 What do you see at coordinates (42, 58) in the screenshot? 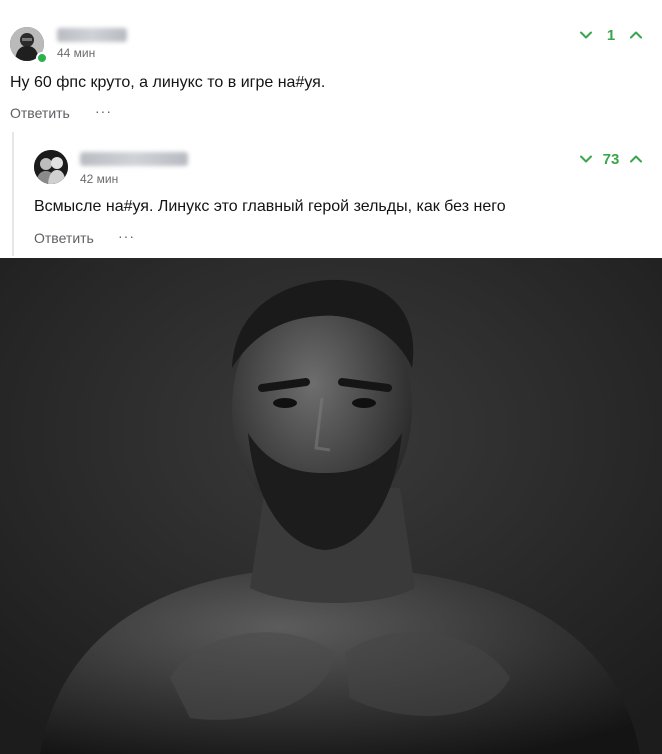
I see `online-status-dot` at bounding box center [42, 58].